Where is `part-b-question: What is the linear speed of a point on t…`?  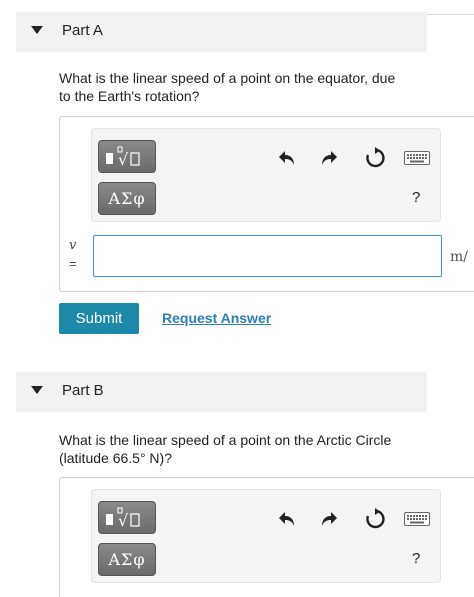
part-b-question: What is the linear speed of a point on t… is located at coordinates (249, 449).